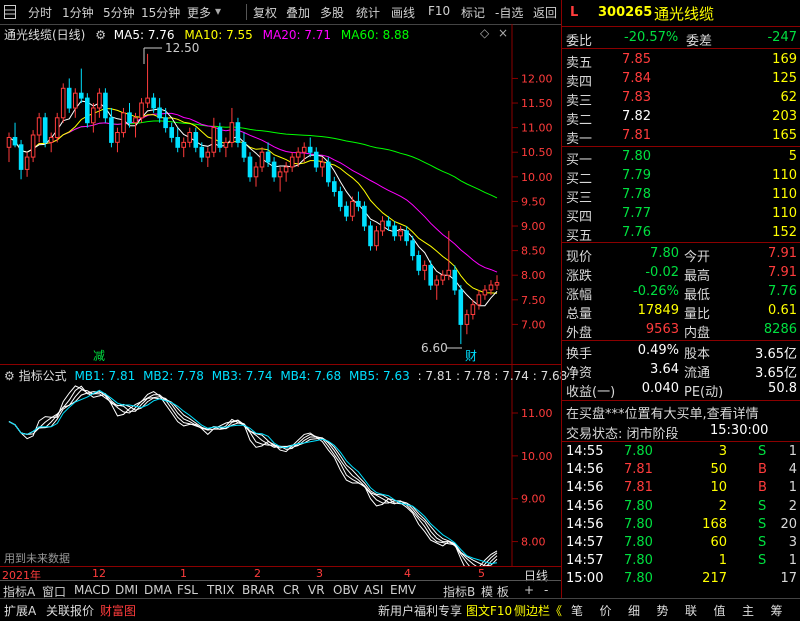 This screenshot has height=621, width=800. What do you see at coordinates (532, 478) in the screenshot?
I see `indicator-axis: 11.00 10.00 9.00 8.00` at bounding box center [532, 478].